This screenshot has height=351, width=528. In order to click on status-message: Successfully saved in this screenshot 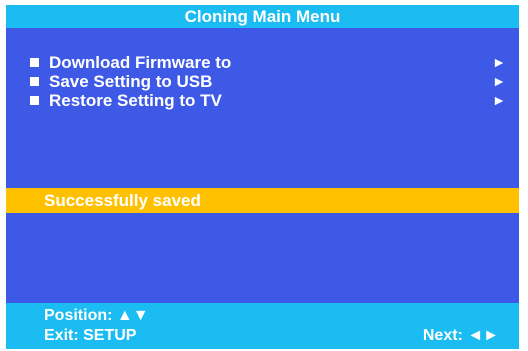, I will do `click(122, 200)`.